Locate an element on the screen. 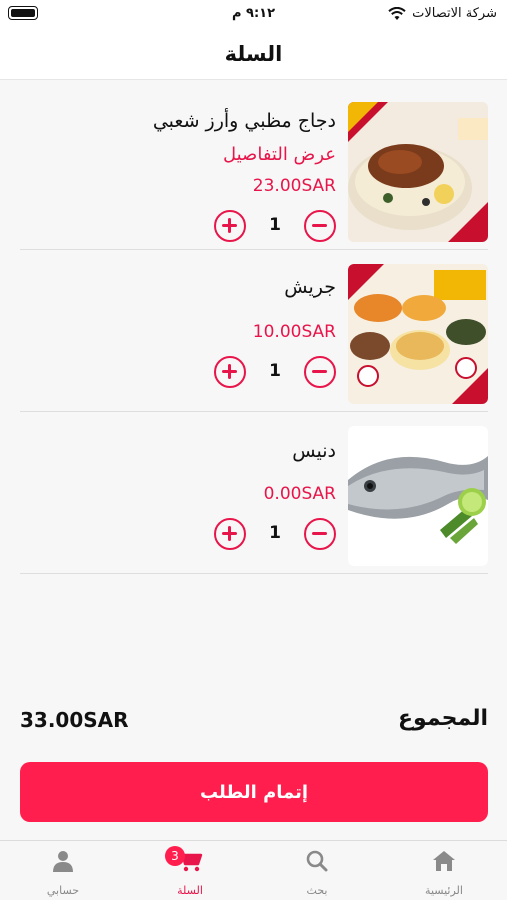 Image resolution: width=507 pixels, height=900 pixels. item-image-fish is located at coordinates (418, 496).